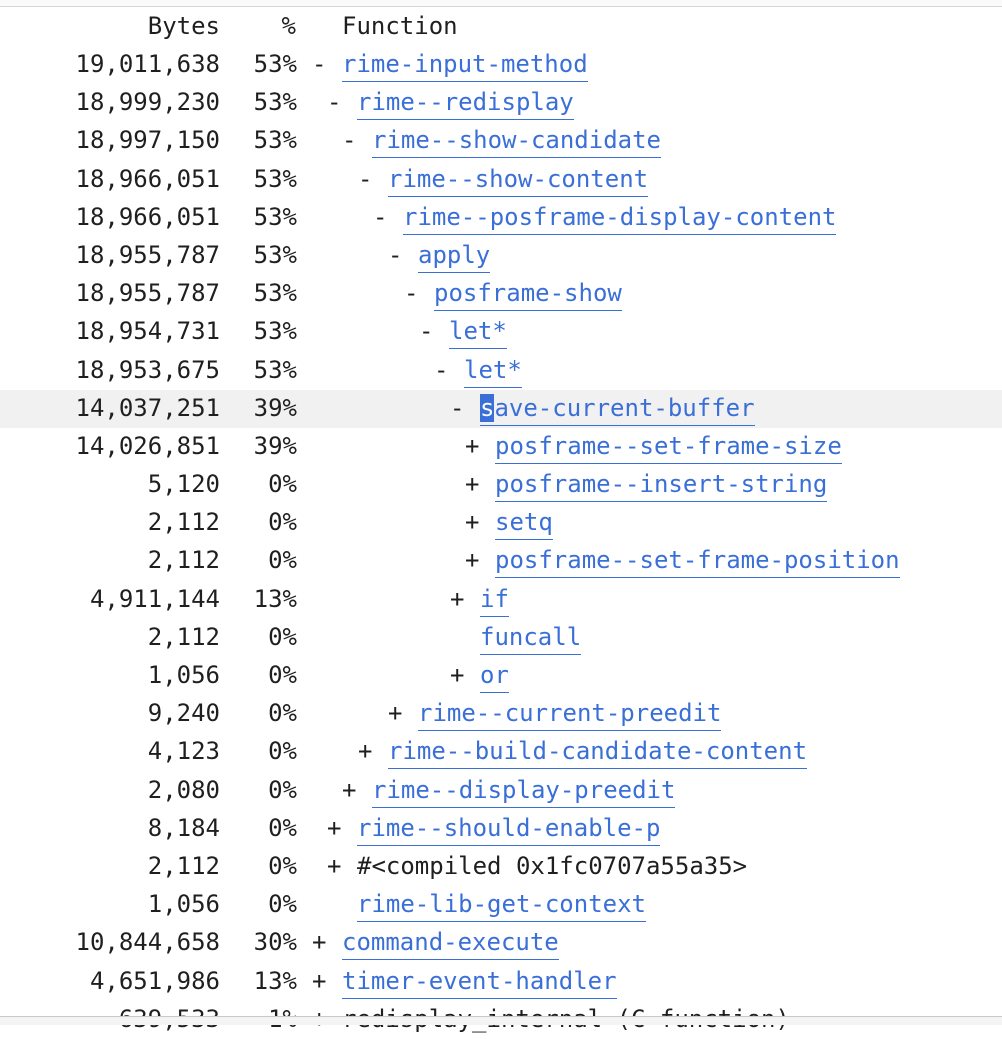 Image resolution: width=1002 pixels, height=1039 pixels. I want to click on tree-row: 14,026,851 39% + posframe--set-frame-size, so click(501, 447).